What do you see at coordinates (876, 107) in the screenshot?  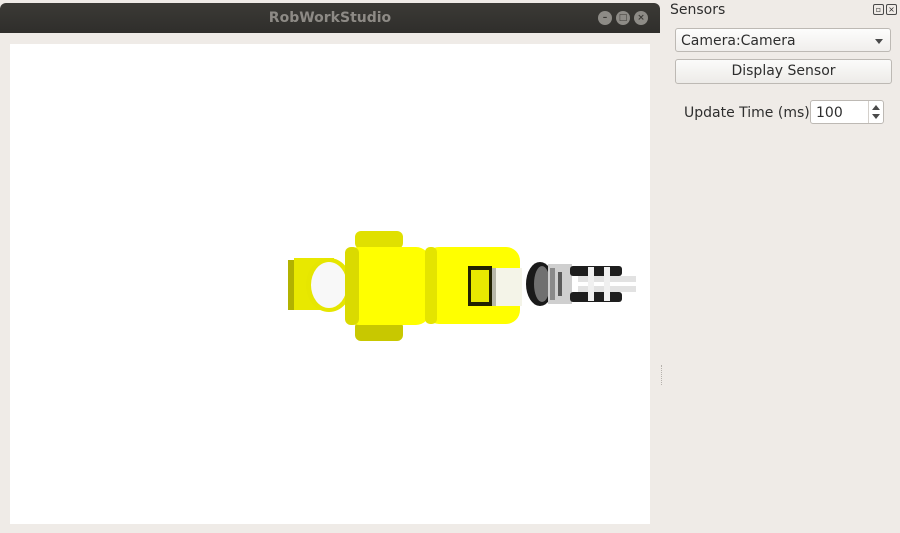 I see `spin-up-icon` at bounding box center [876, 107].